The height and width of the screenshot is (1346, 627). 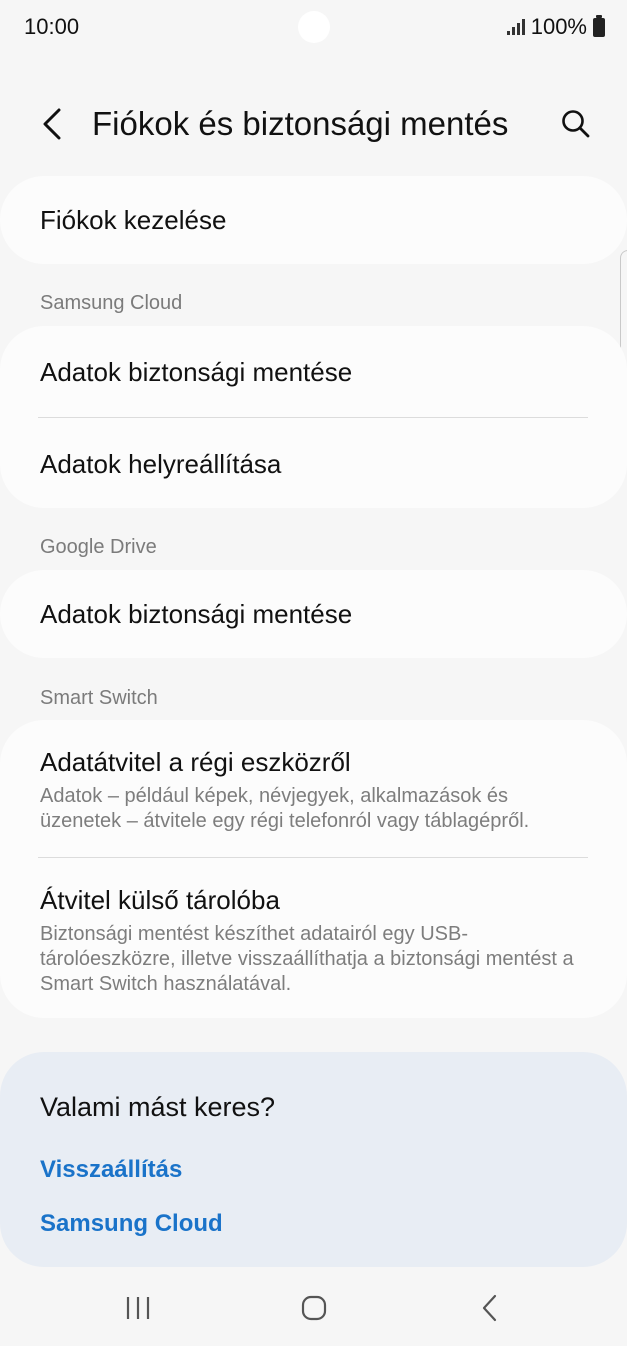 What do you see at coordinates (196, 372) in the screenshot?
I see `samsung-cloud-backup-label: Adatok biztonsági mentése` at bounding box center [196, 372].